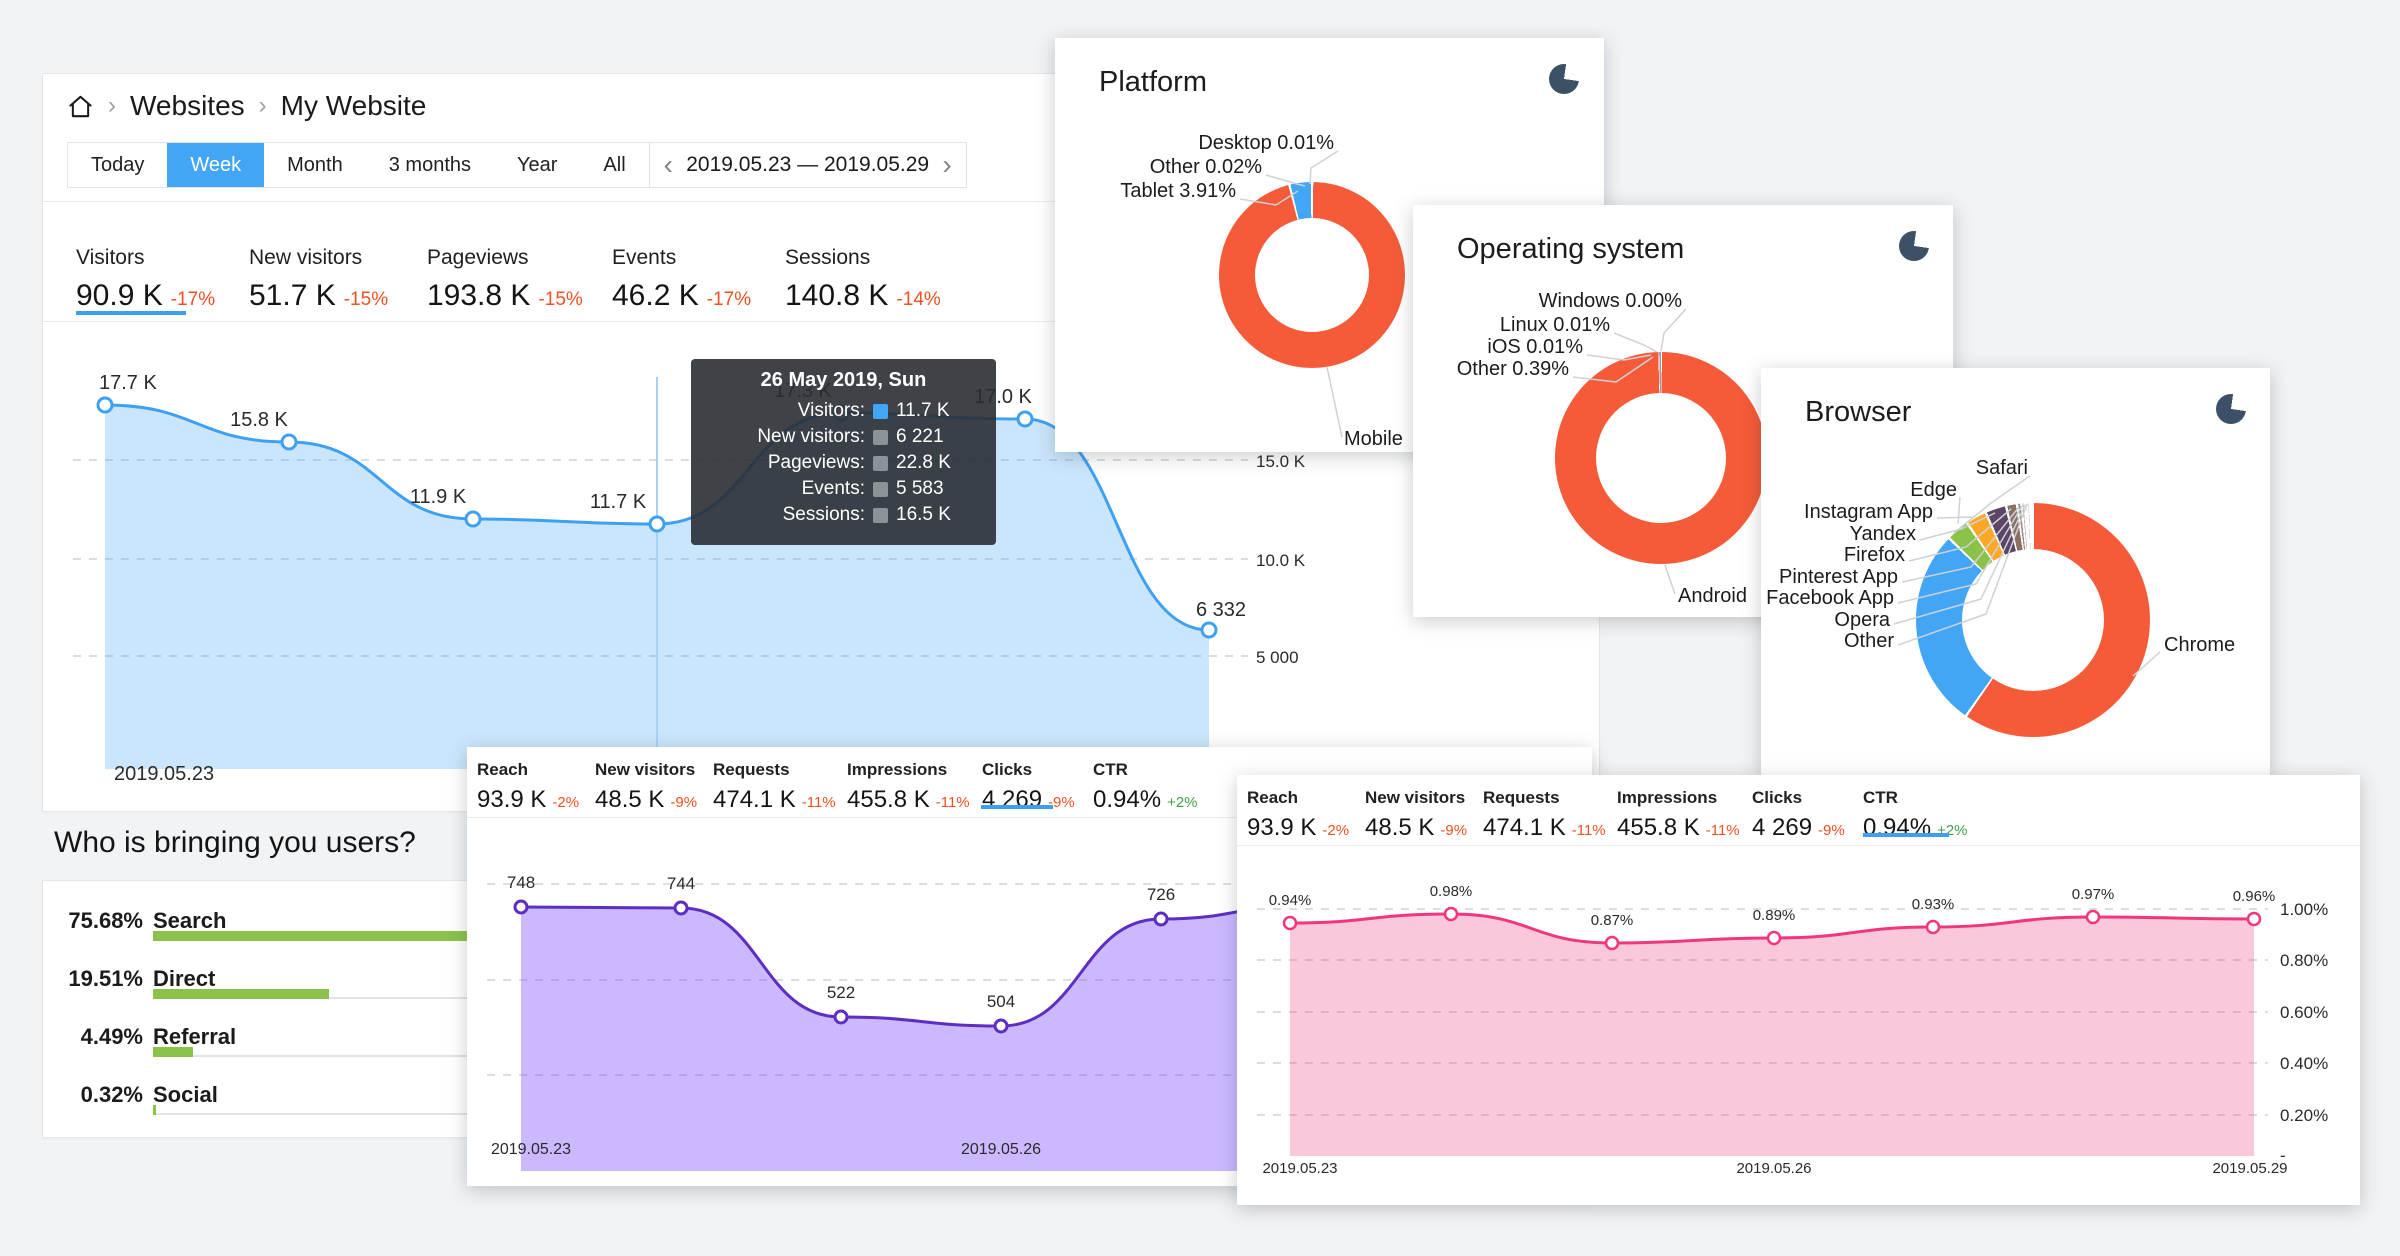 Image resolution: width=2400 pixels, height=1256 pixels. Describe the element at coordinates (2001, 468) in the screenshot. I see `donut-slice-label: Safari` at that location.